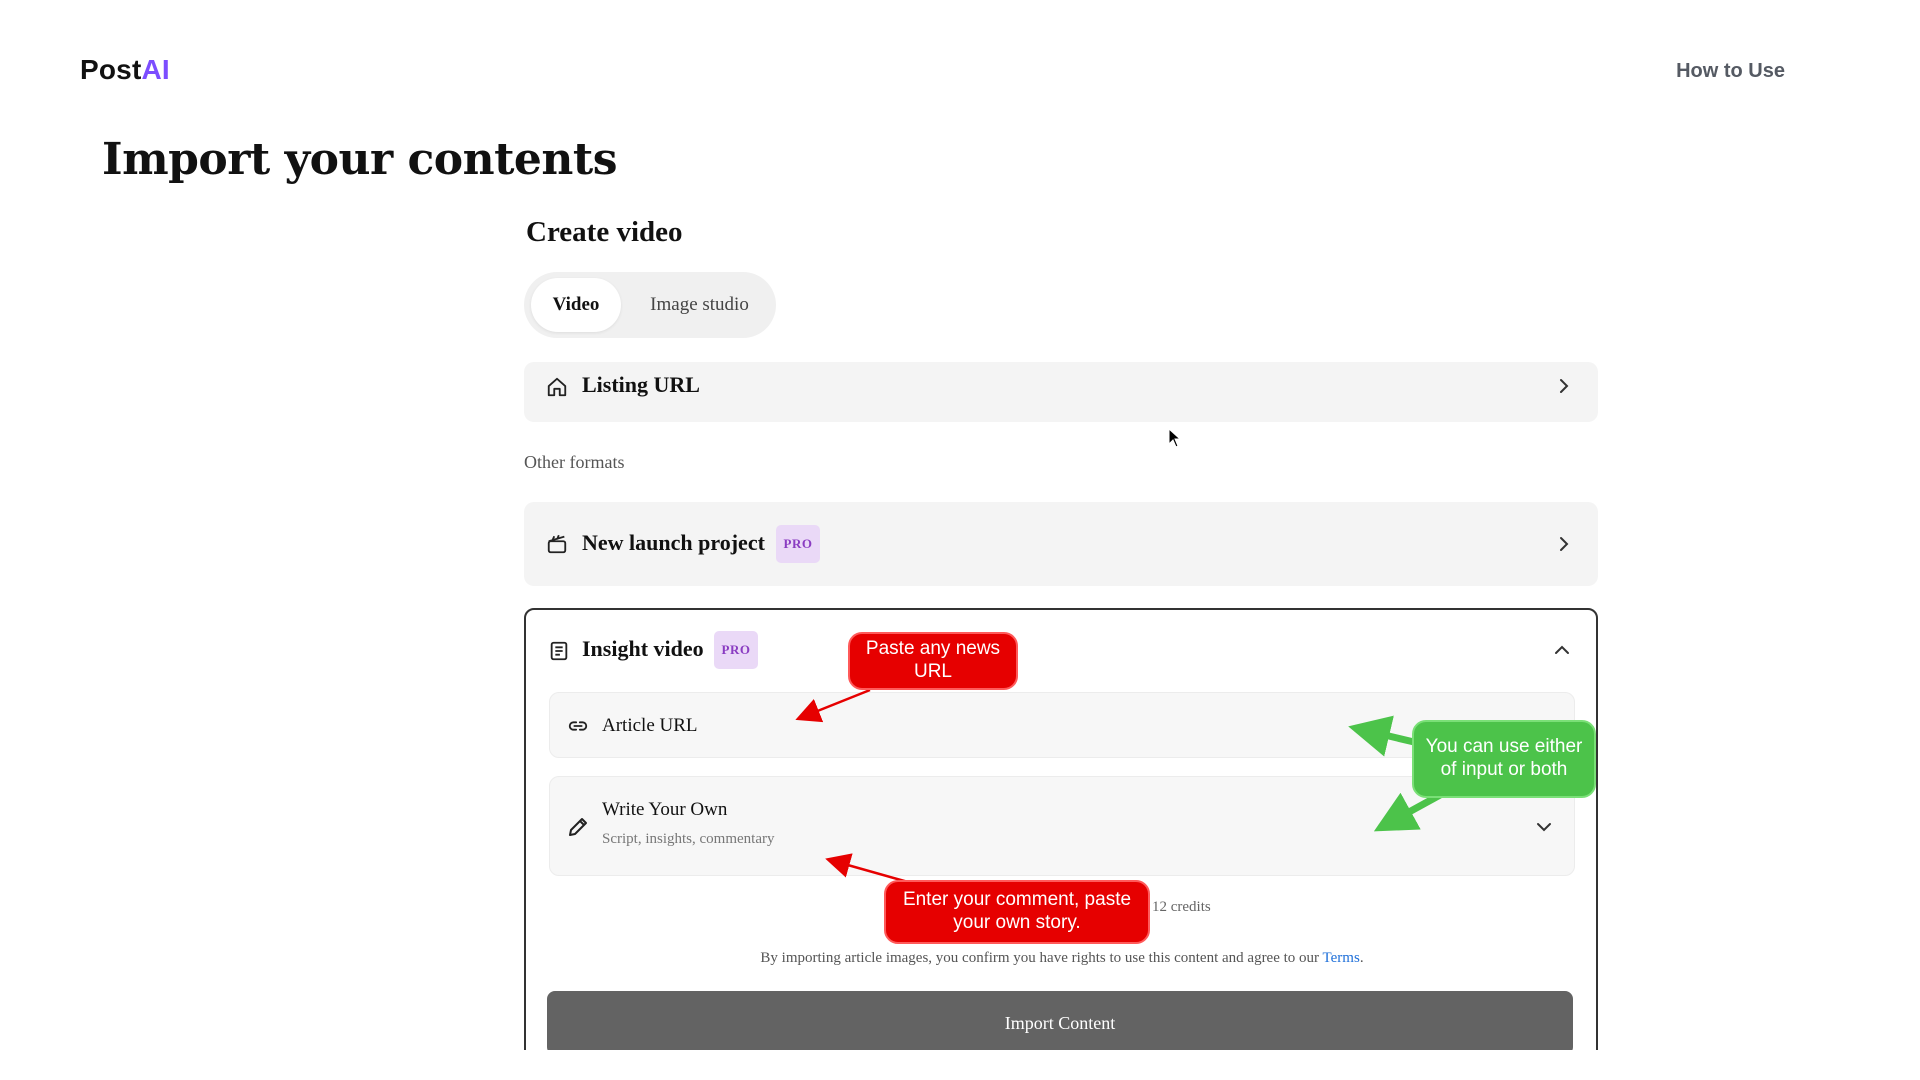 Image resolution: width=1920 pixels, height=1080 pixels. I want to click on home-icon, so click(557, 387).